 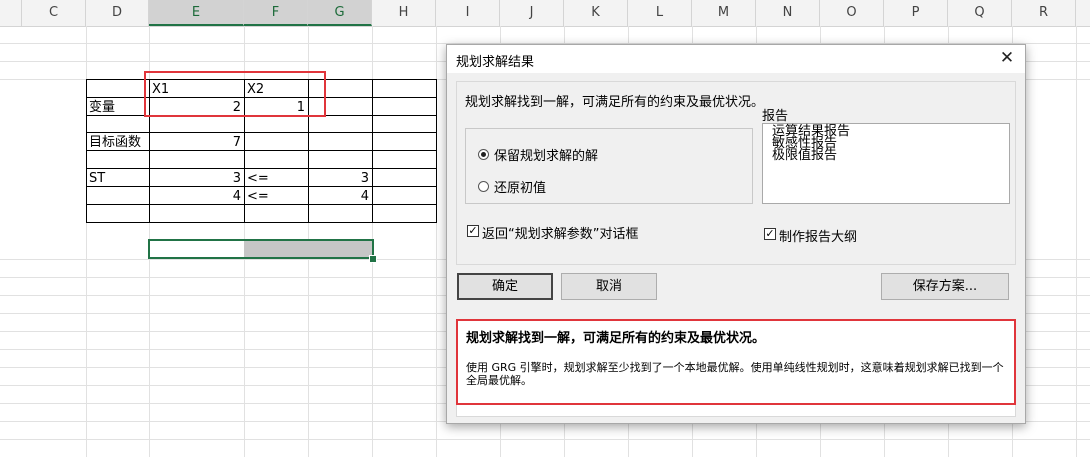 What do you see at coordinates (495, 62) in the screenshot?
I see `dialog-title: 规划求解结果` at bounding box center [495, 62].